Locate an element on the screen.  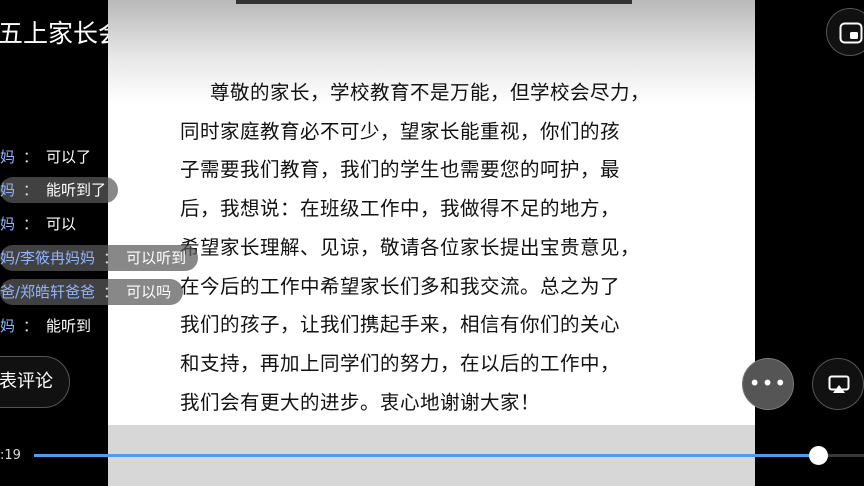
comment-text: 能听到 is located at coordinates (69, 326).